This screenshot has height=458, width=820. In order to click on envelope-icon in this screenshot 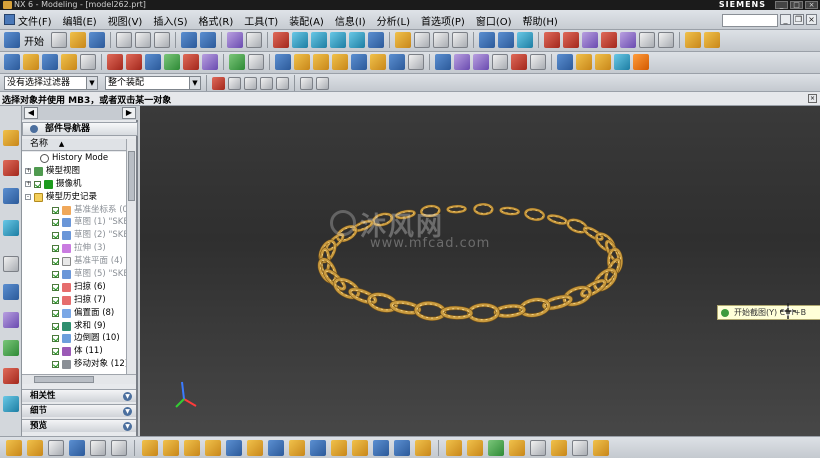, I will do `click(475, 448)`.